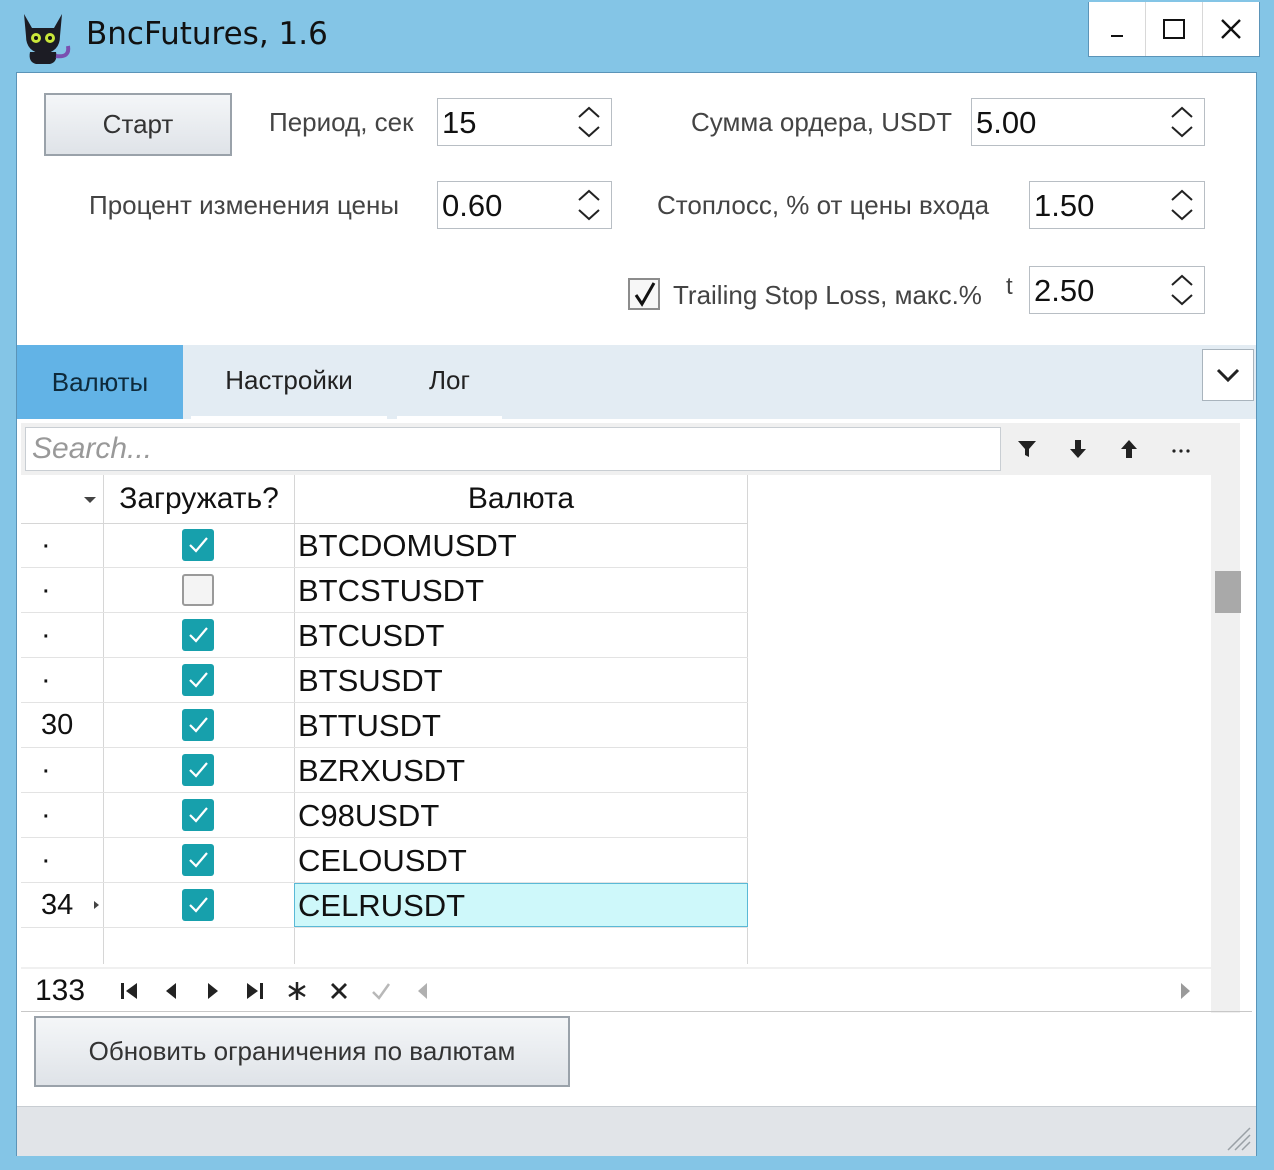 This screenshot has height=1170, width=1274. What do you see at coordinates (524, 122) in the screenshot?
I see `period-spinbox: 15` at bounding box center [524, 122].